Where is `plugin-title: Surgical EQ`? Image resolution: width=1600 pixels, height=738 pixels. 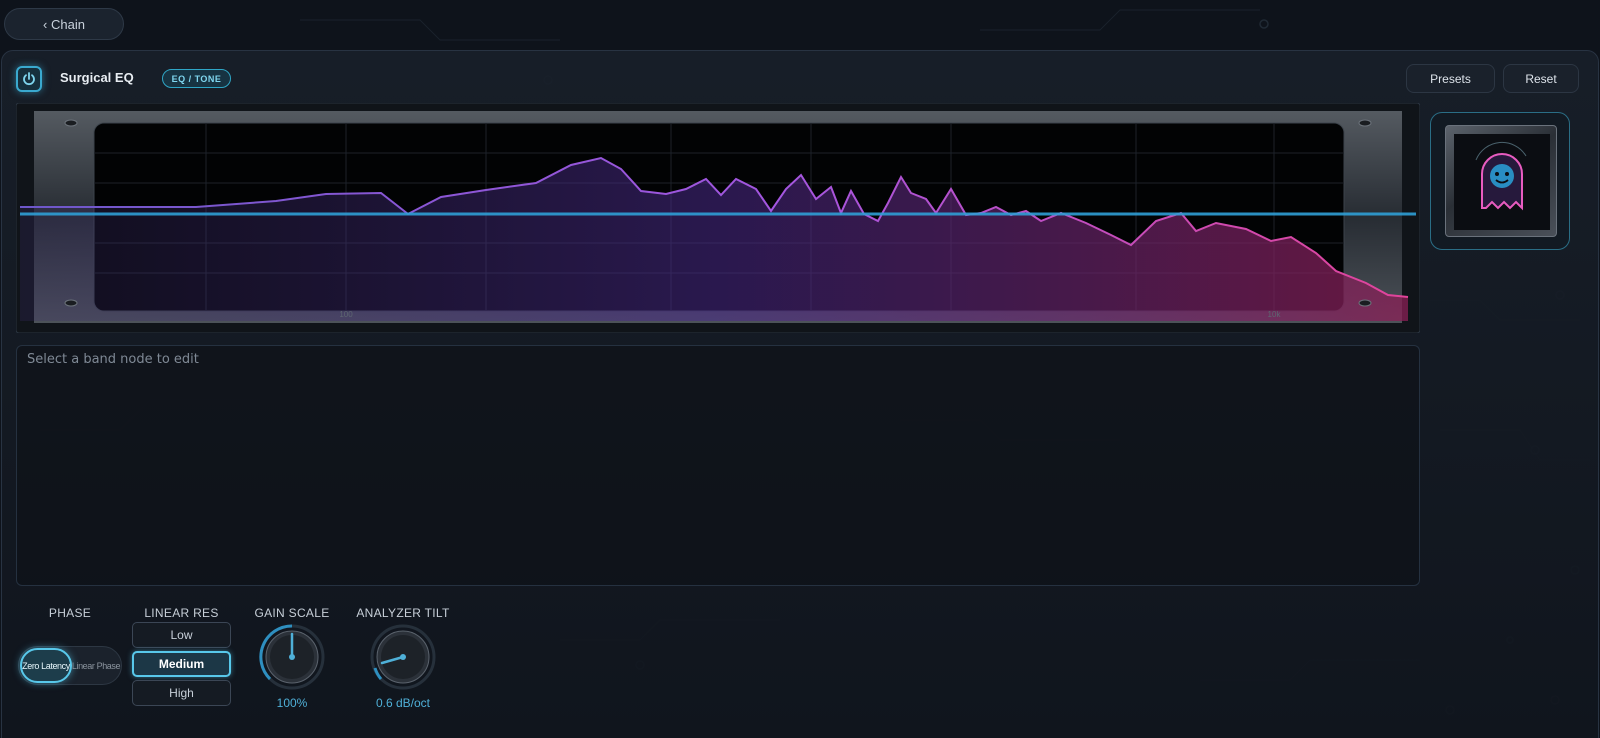 plugin-title: Surgical EQ is located at coordinates (97, 77).